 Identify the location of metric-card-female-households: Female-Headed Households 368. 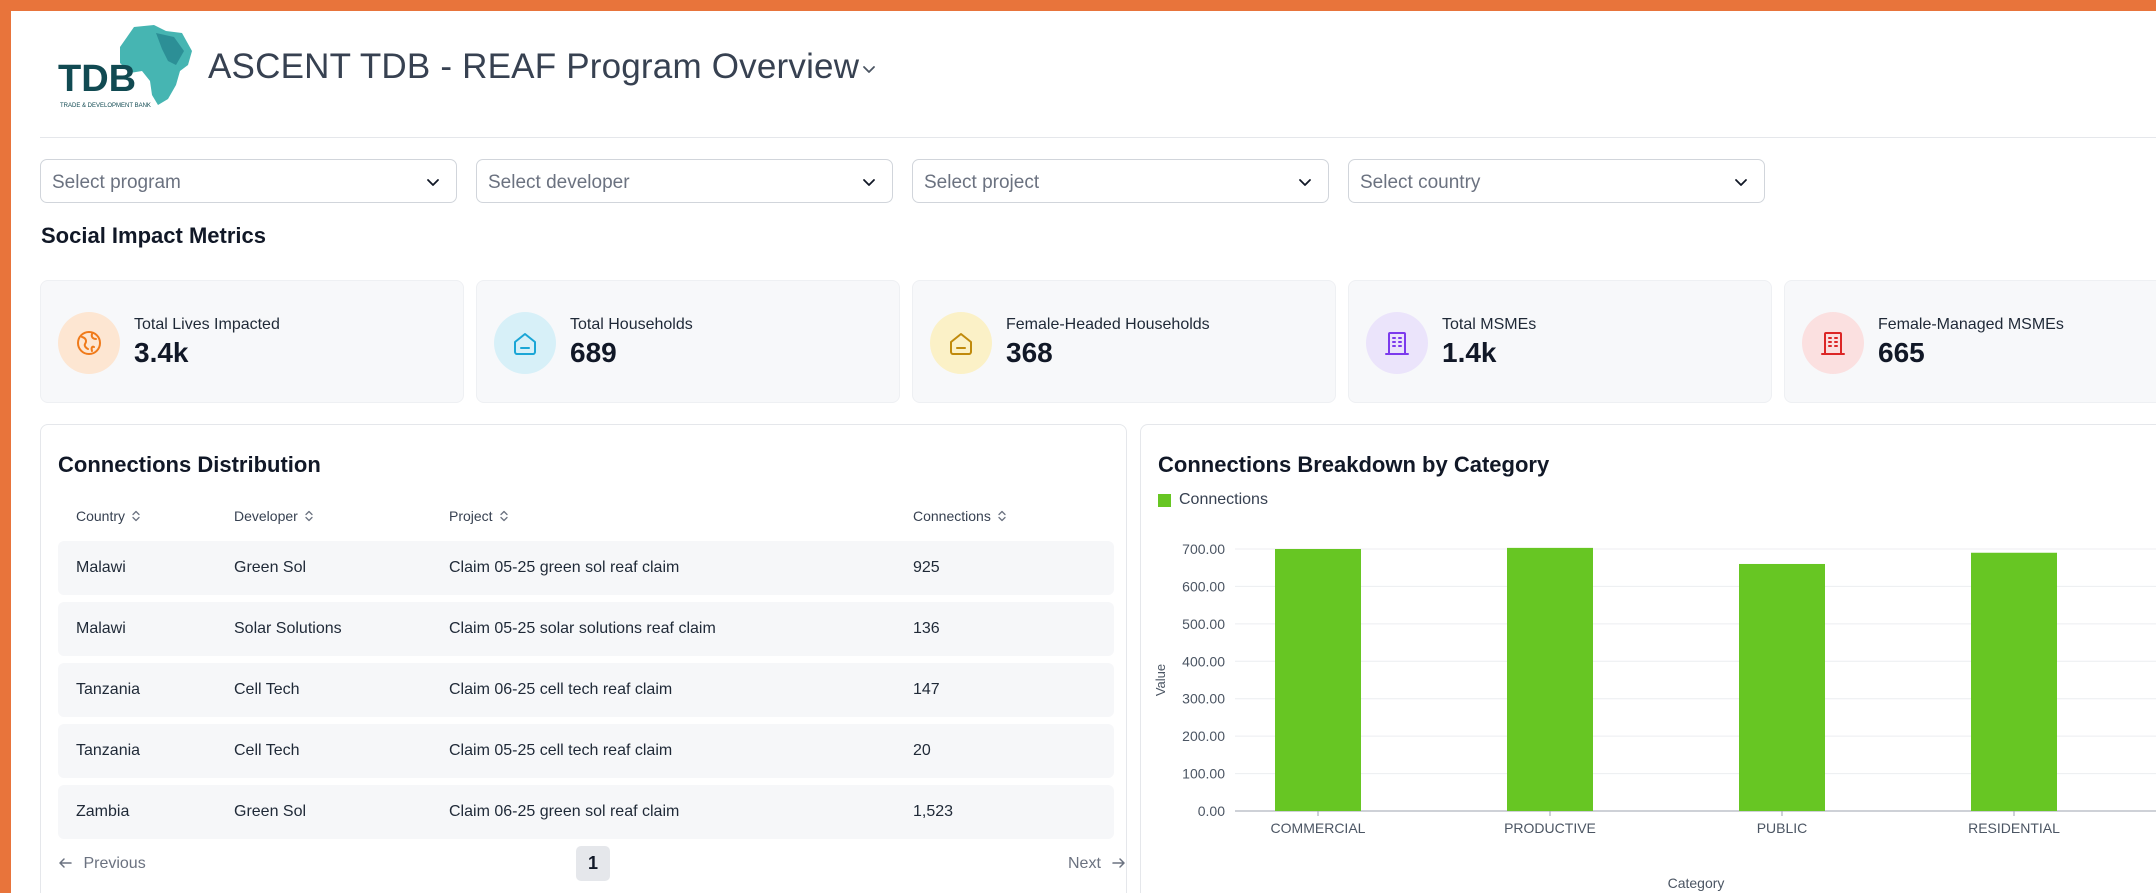
(1124, 341).